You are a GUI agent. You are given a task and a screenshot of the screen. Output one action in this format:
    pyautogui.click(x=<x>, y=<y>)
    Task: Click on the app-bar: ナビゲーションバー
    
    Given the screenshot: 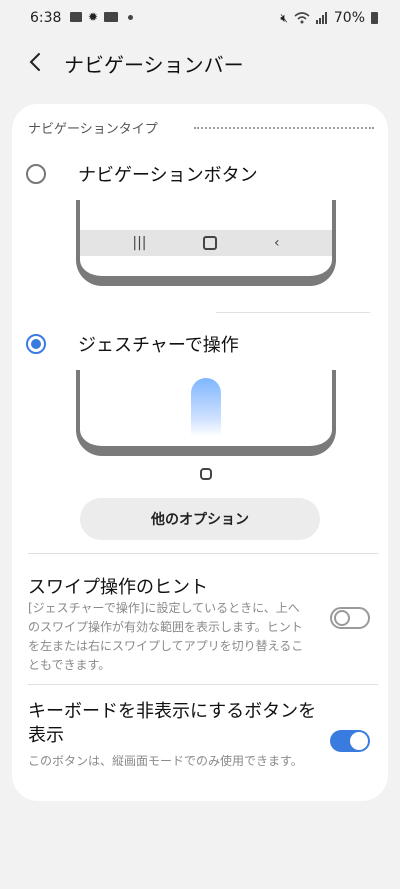 What is the action you would take?
    pyautogui.click(x=200, y=64)
    